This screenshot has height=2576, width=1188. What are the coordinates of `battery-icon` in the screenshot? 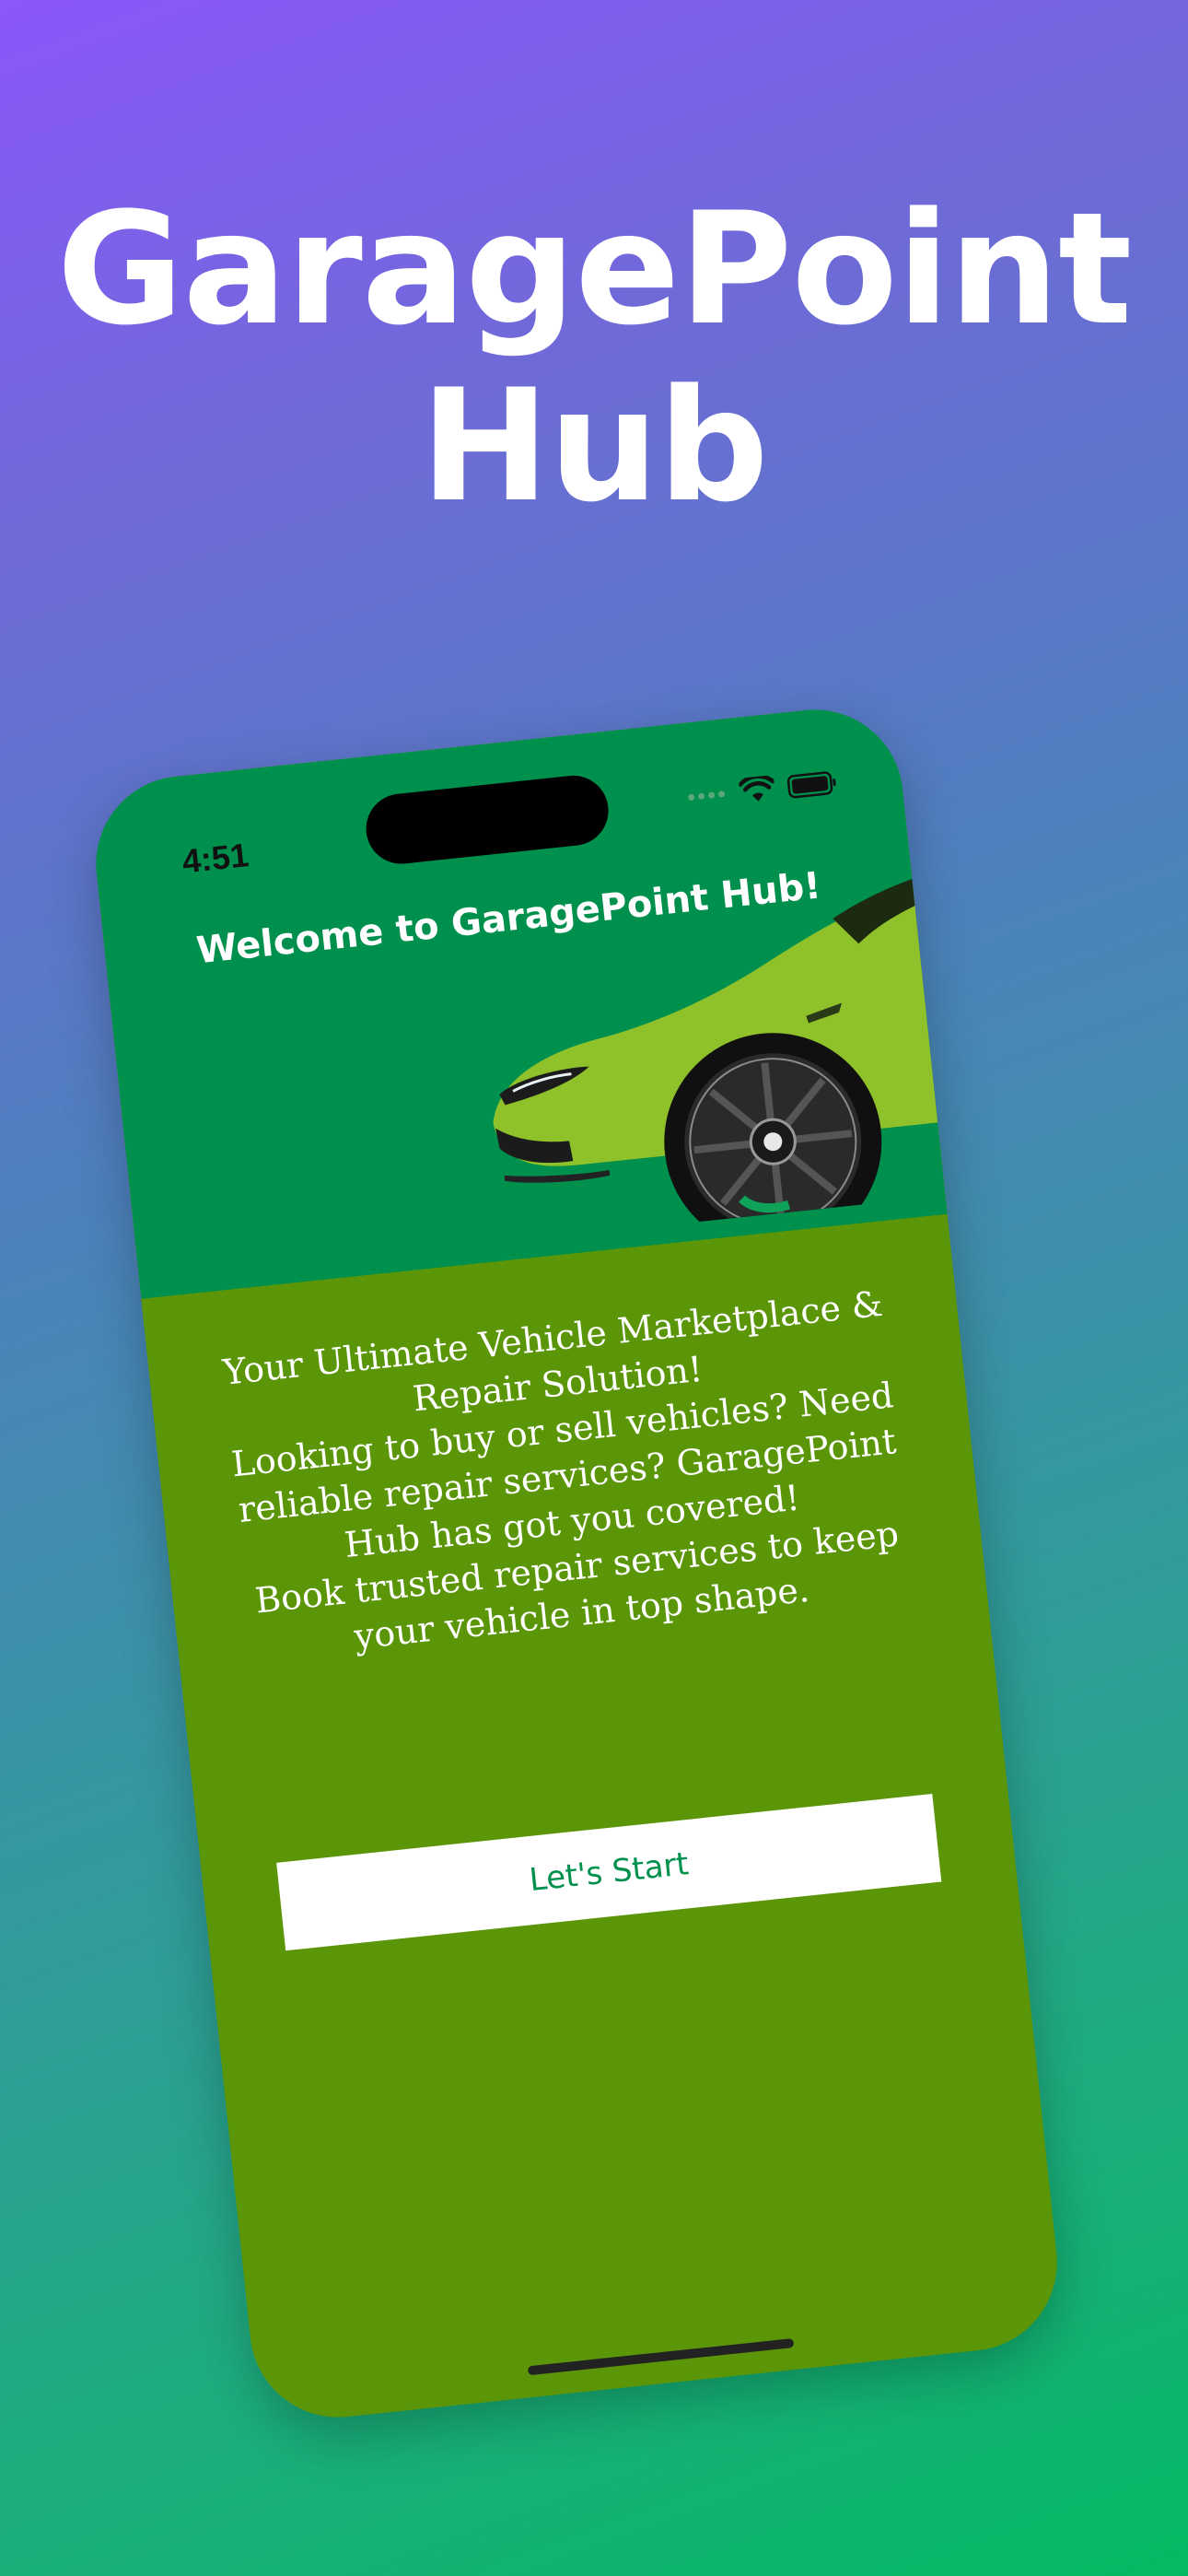 It's located at (811, 785).